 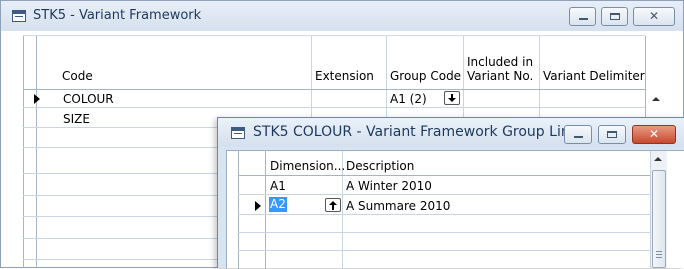 I want to click on sub-minimize-button, so click(x=578, y=134).